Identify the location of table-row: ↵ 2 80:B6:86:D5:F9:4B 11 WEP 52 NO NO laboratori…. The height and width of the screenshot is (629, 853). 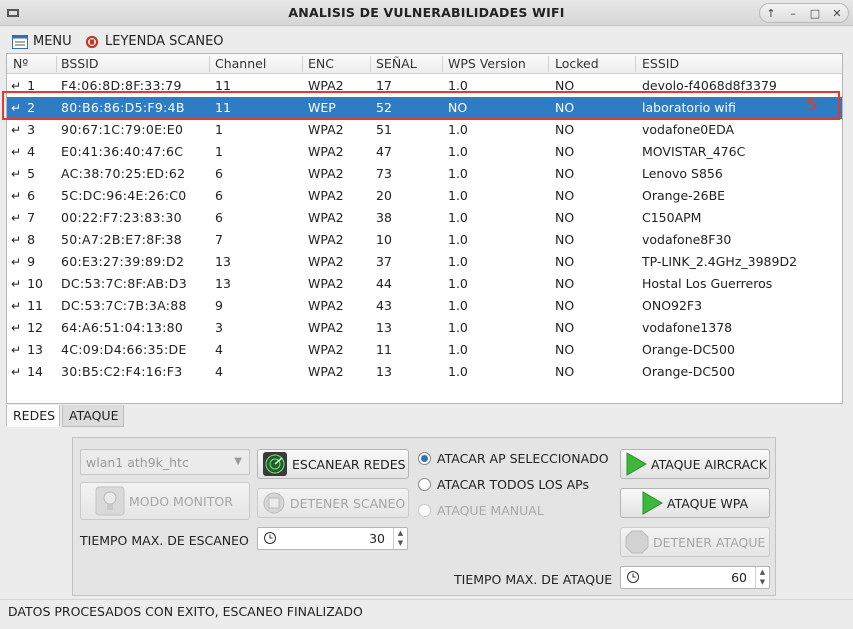
(424, 108).